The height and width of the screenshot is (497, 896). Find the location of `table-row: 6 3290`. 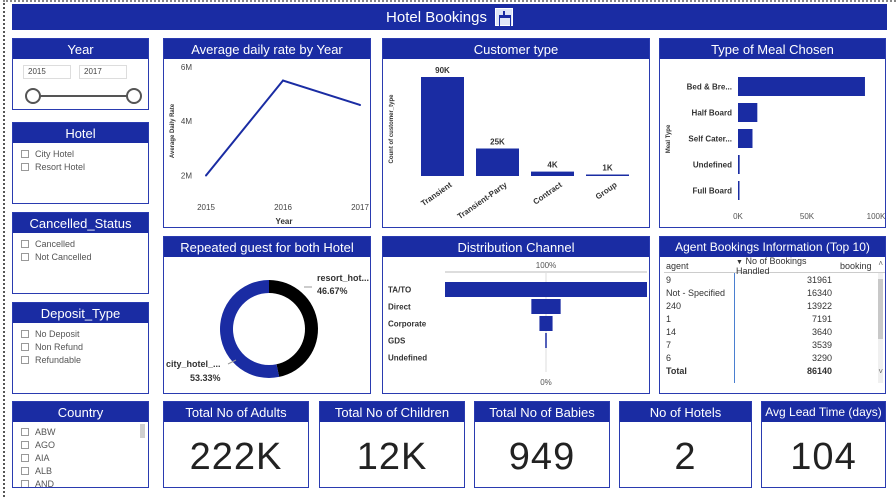

table-row: 6 3290 is located at coordinates (774, 357).